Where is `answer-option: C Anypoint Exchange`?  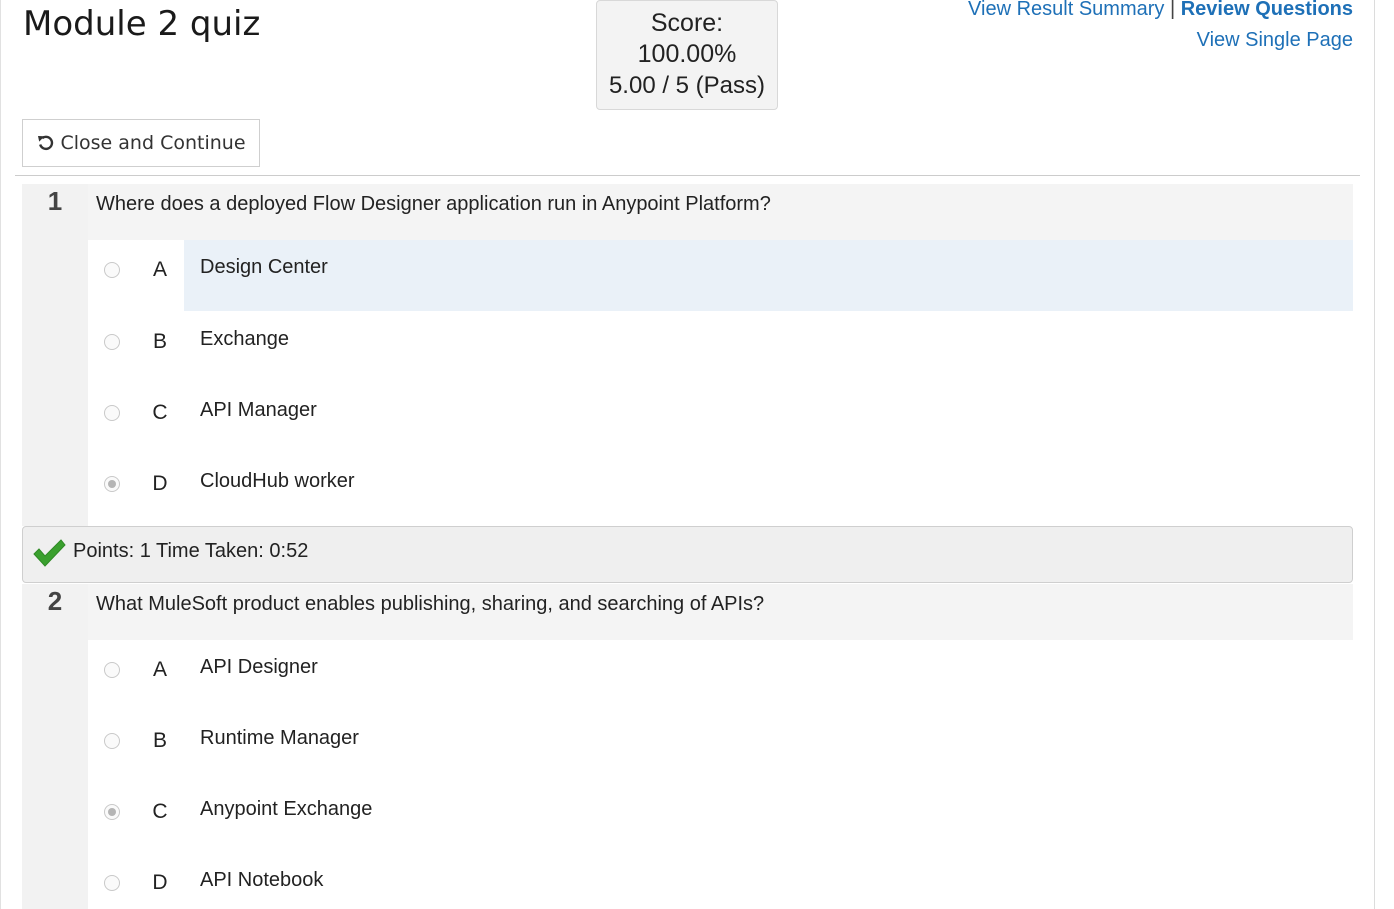
answer-option: C Anypoint Exchange is located at coordinates (687, 817).